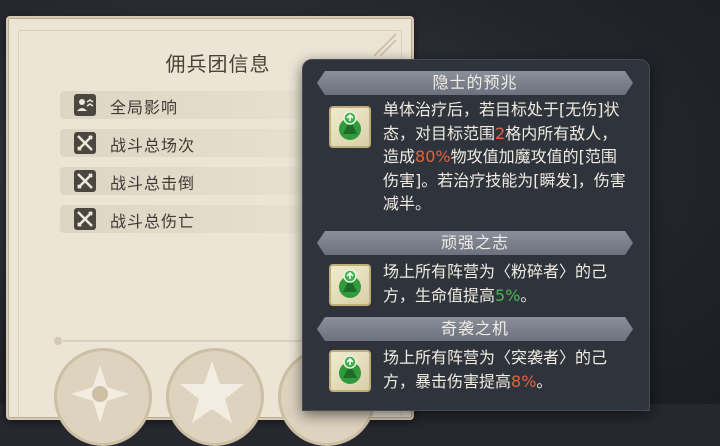  What do you see at coordinates (103, 397) in the screenshot?
I see `emblem-compass-icon` at bounding box center [103, 397].